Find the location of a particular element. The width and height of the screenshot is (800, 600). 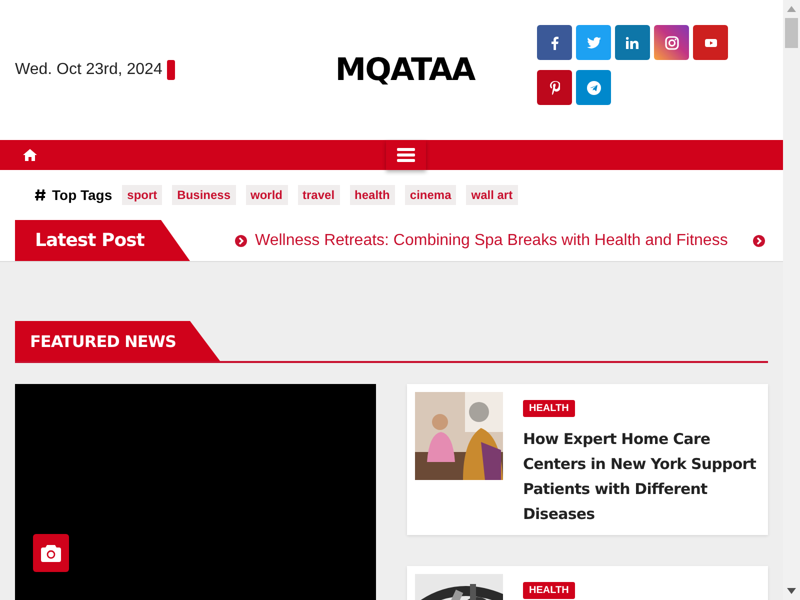

tag-link: wall art is located at coordinates (492, 195).